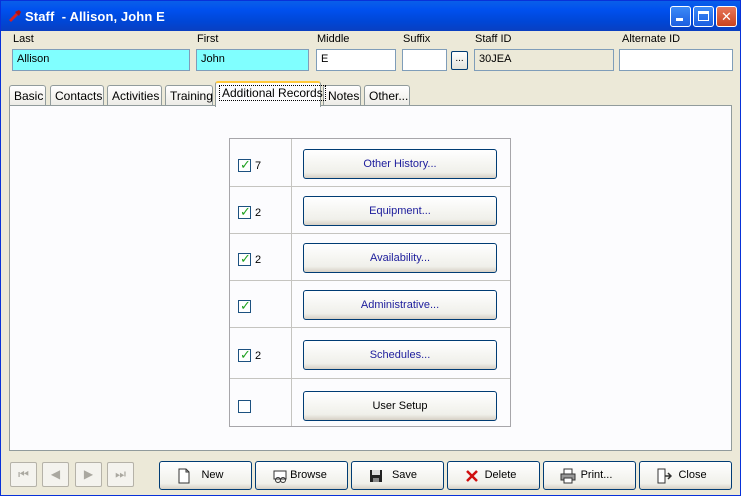 The width and height of the screenshot is (741, 496). I want to click on save-button: Save, so click(397, 475).